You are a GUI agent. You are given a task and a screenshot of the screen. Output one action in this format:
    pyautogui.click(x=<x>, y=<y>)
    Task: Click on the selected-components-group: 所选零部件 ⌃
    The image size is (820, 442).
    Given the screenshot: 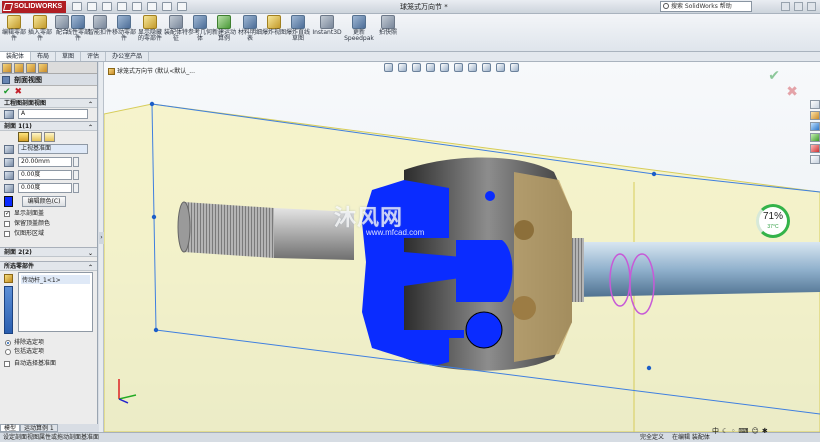 What is the action you would take?
    pyautogui.click(x=48, y=266)
    